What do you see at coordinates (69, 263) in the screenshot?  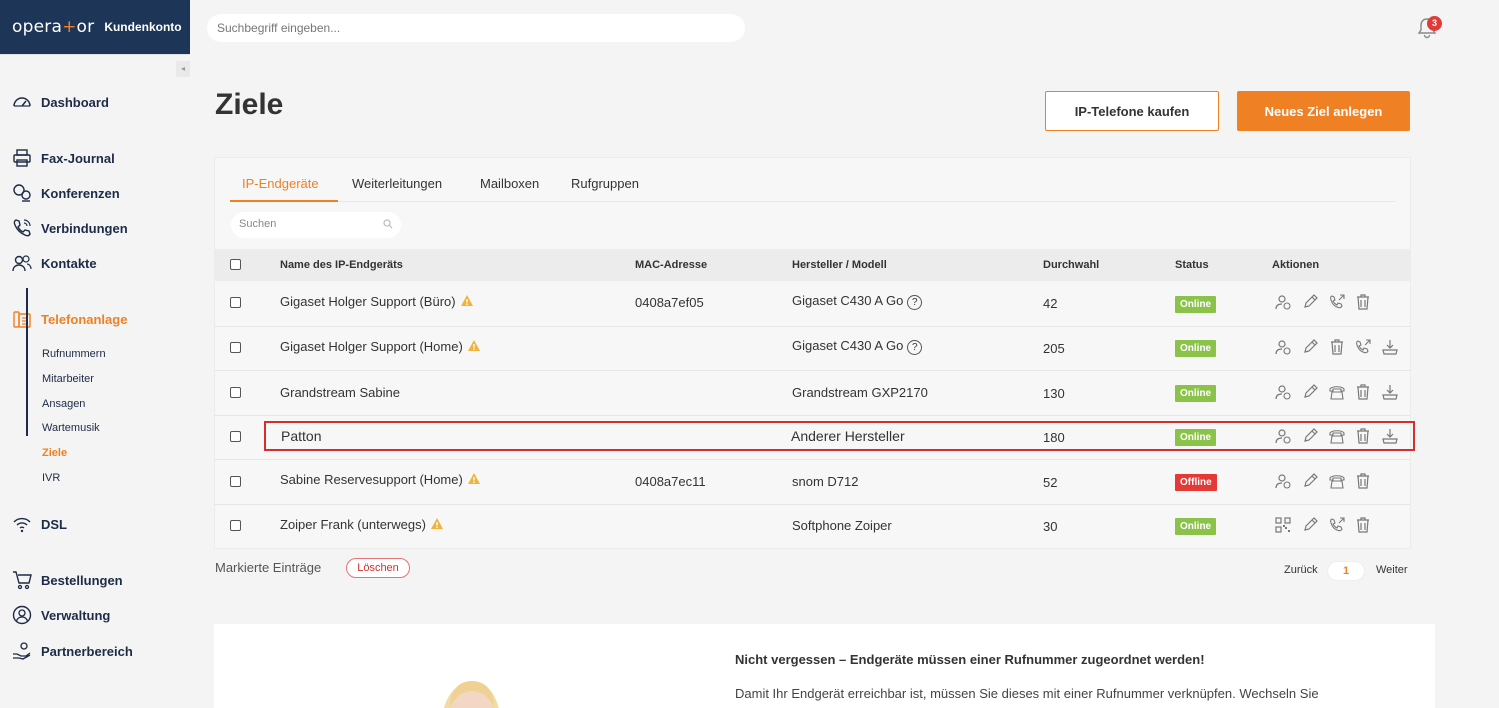 I see `sidebar-item-label: Kontakte` at bounding box center [69, 263].